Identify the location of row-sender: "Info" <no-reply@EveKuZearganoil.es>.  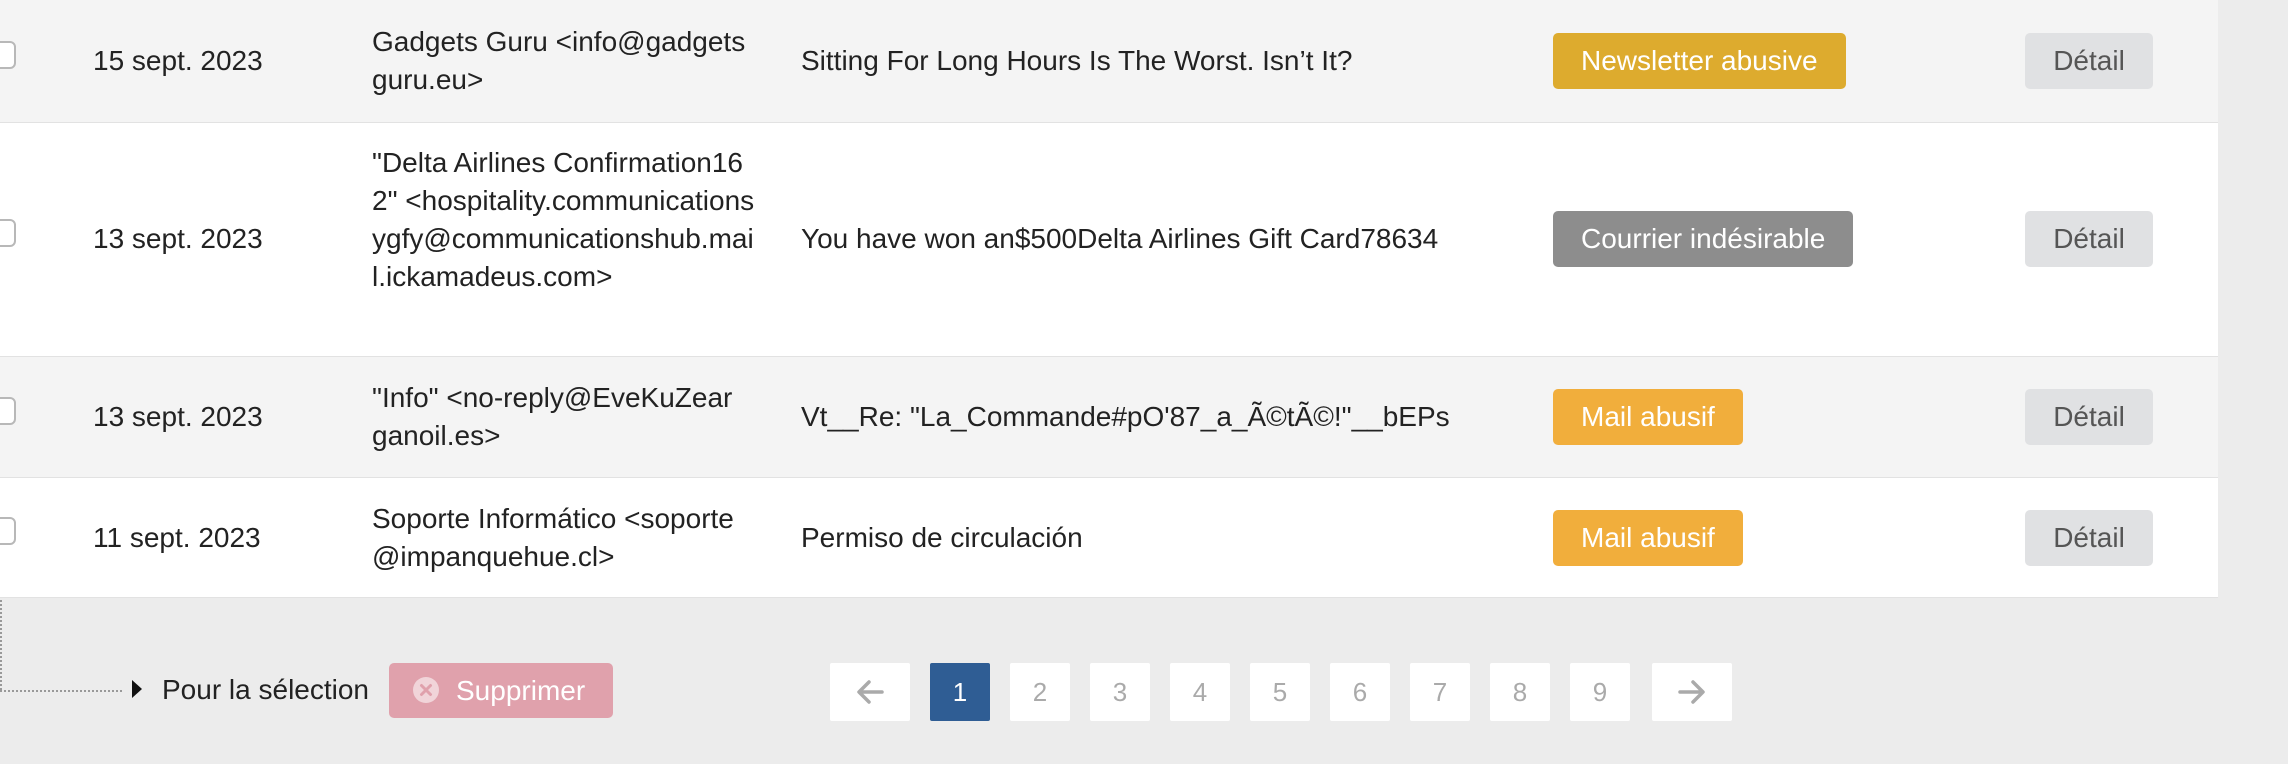
(552, 416).